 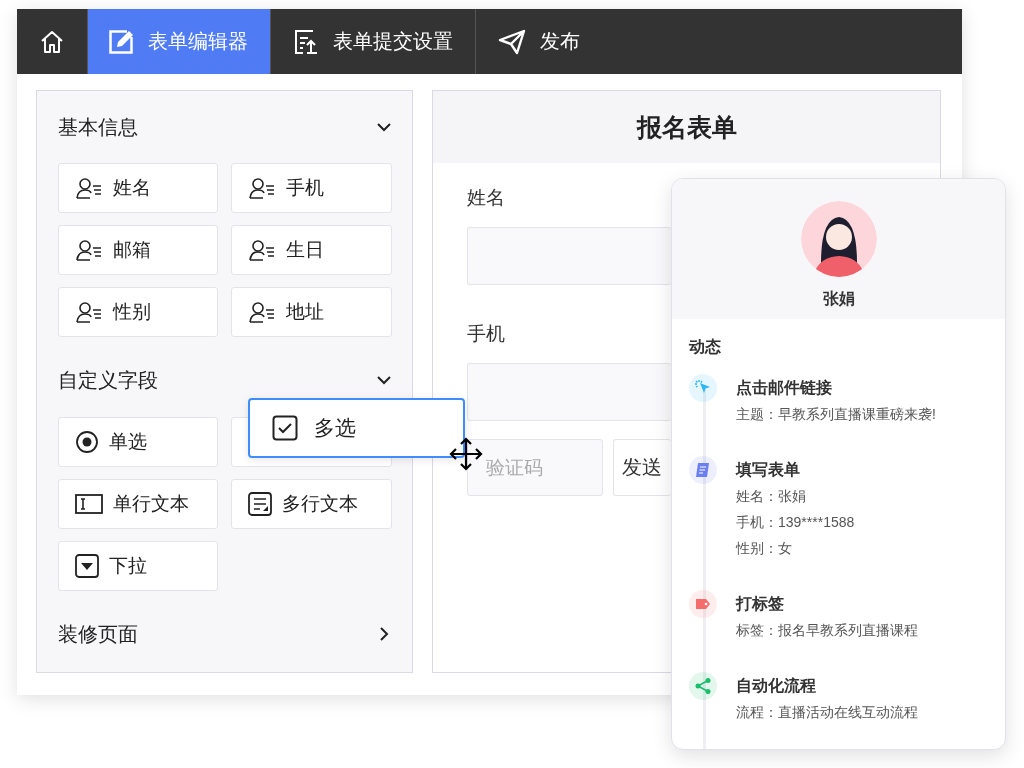 I want to click on field-tile: 地址, so click(x=311, y=312).